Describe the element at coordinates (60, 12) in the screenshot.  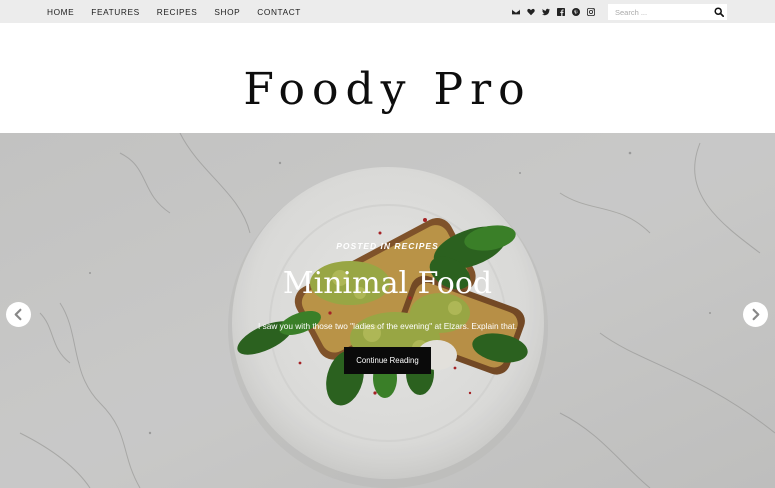
I see `nav-item-home: HOME` at that location.